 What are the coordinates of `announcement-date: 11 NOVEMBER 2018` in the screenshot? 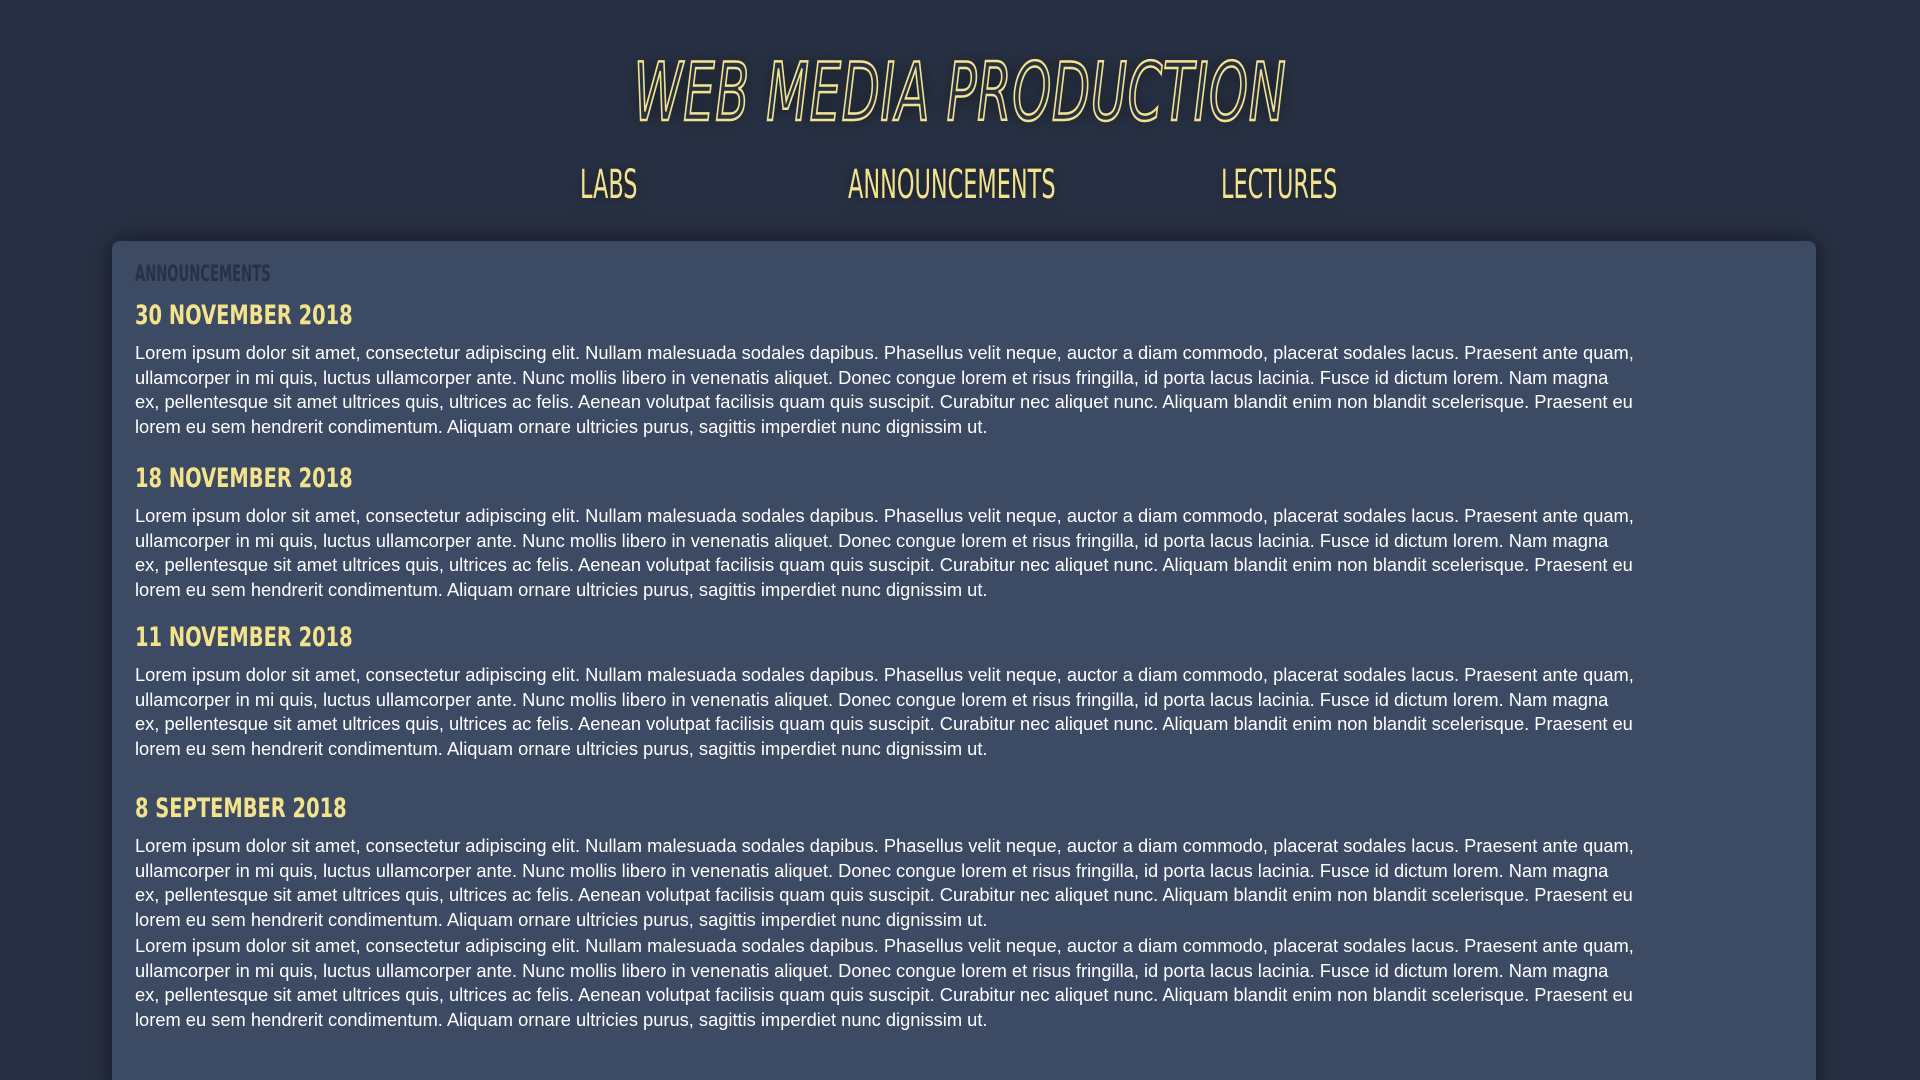 It's located at (244, 637).